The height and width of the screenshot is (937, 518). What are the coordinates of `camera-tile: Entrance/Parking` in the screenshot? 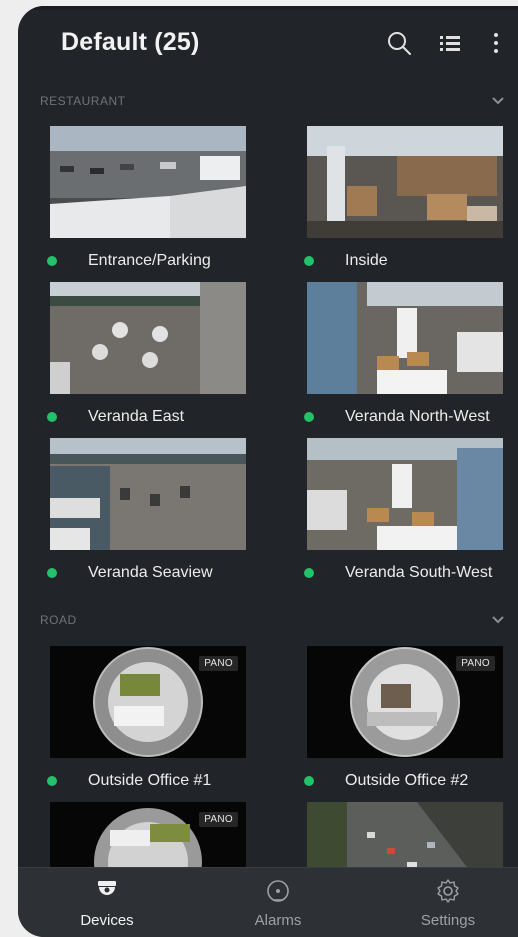 It's located at (156, 198).